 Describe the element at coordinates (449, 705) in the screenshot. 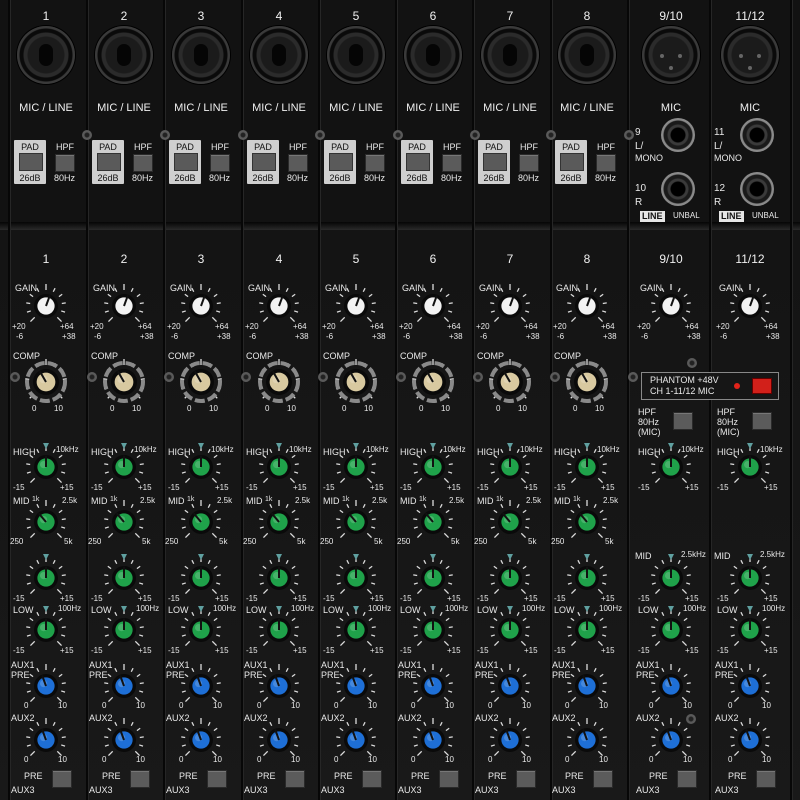

I see `aux1-max: 10` at that location.